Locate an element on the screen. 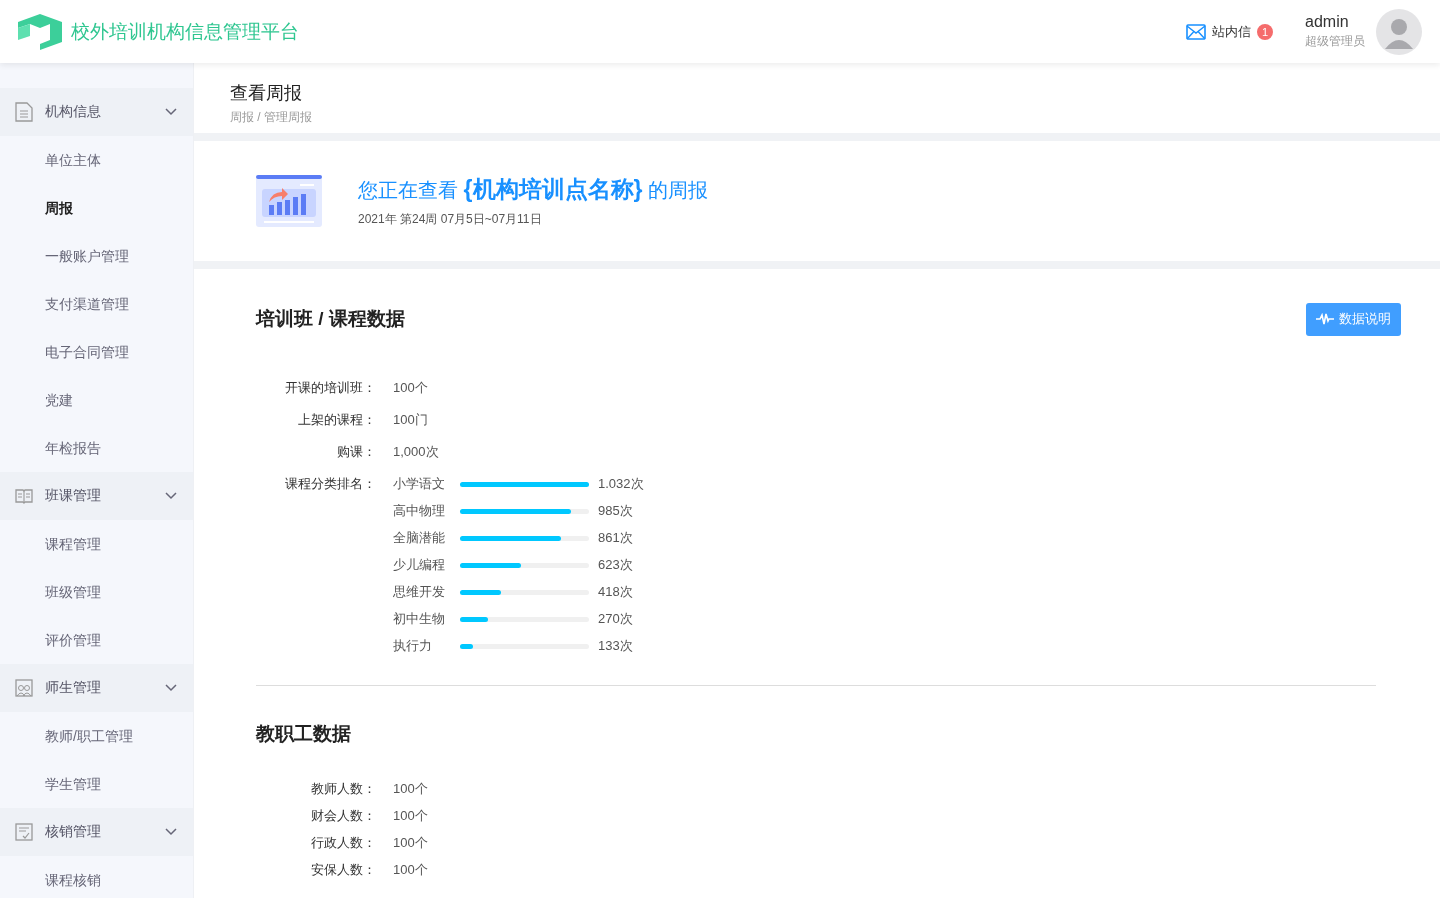  menu-item: 教师/职工管理 is located at coordinates (96, 736).